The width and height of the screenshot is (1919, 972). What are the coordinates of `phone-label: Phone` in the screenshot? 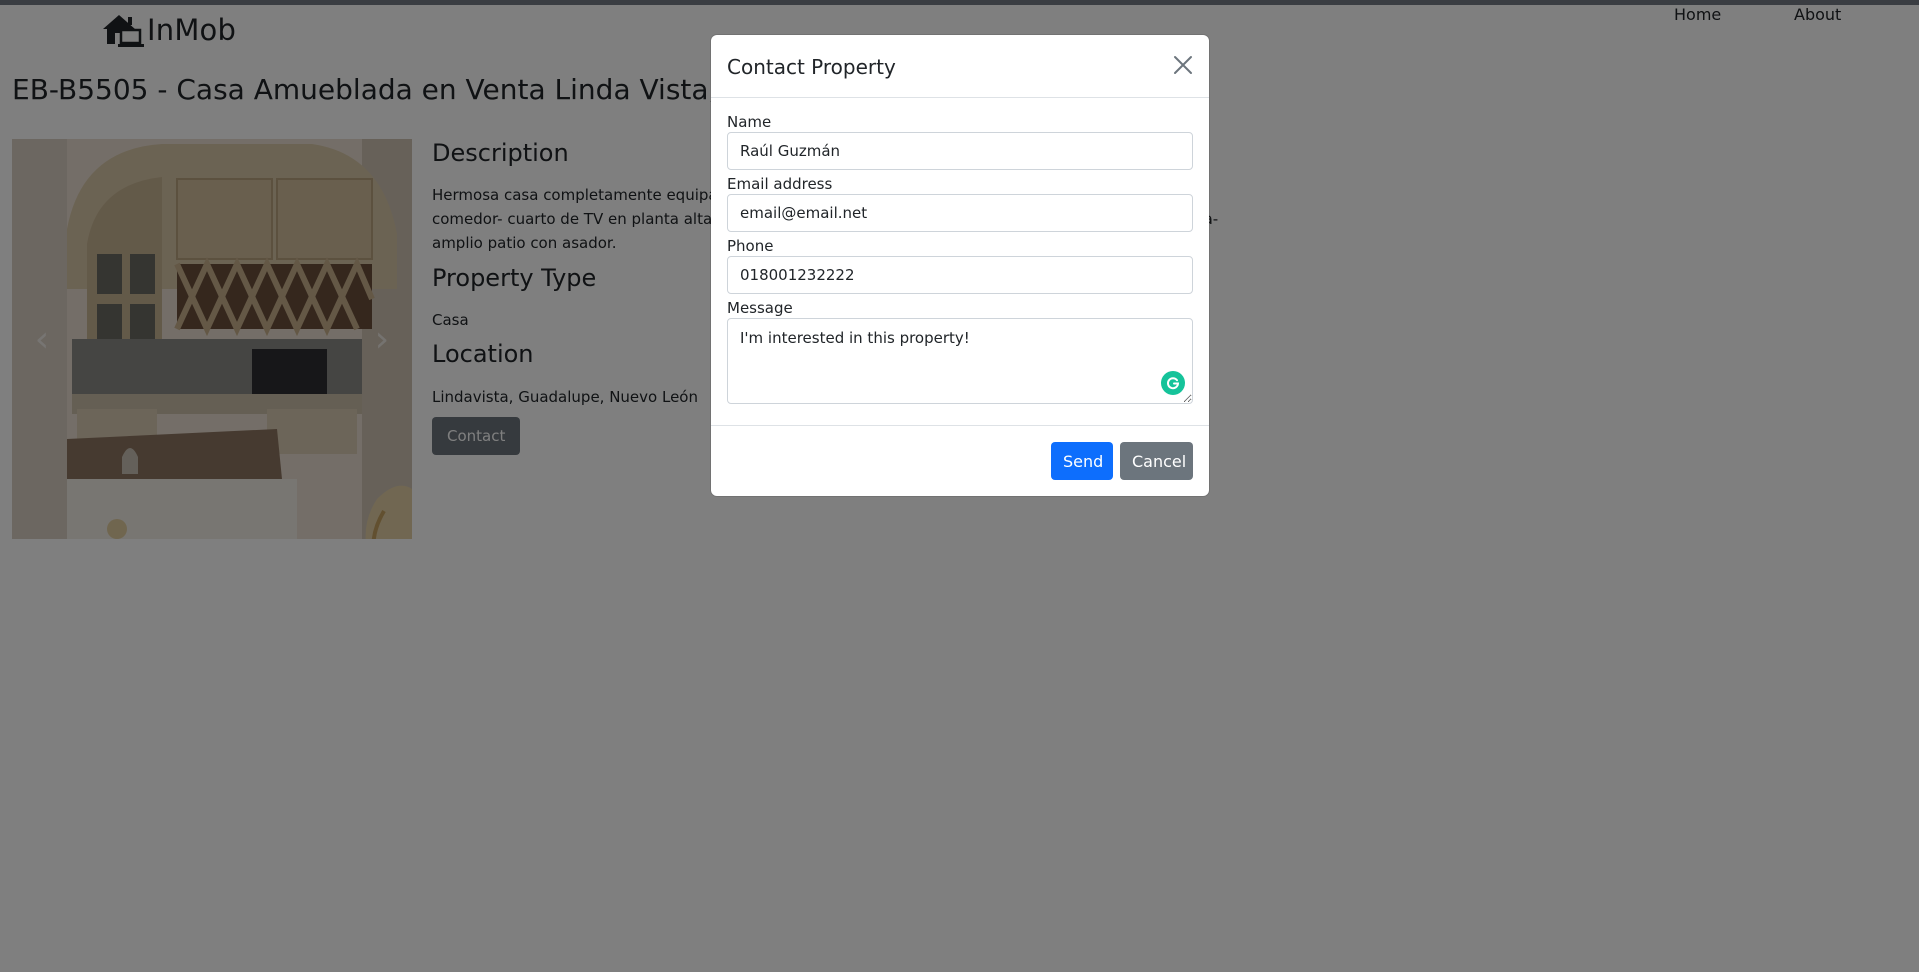 It's located at (750, 246).